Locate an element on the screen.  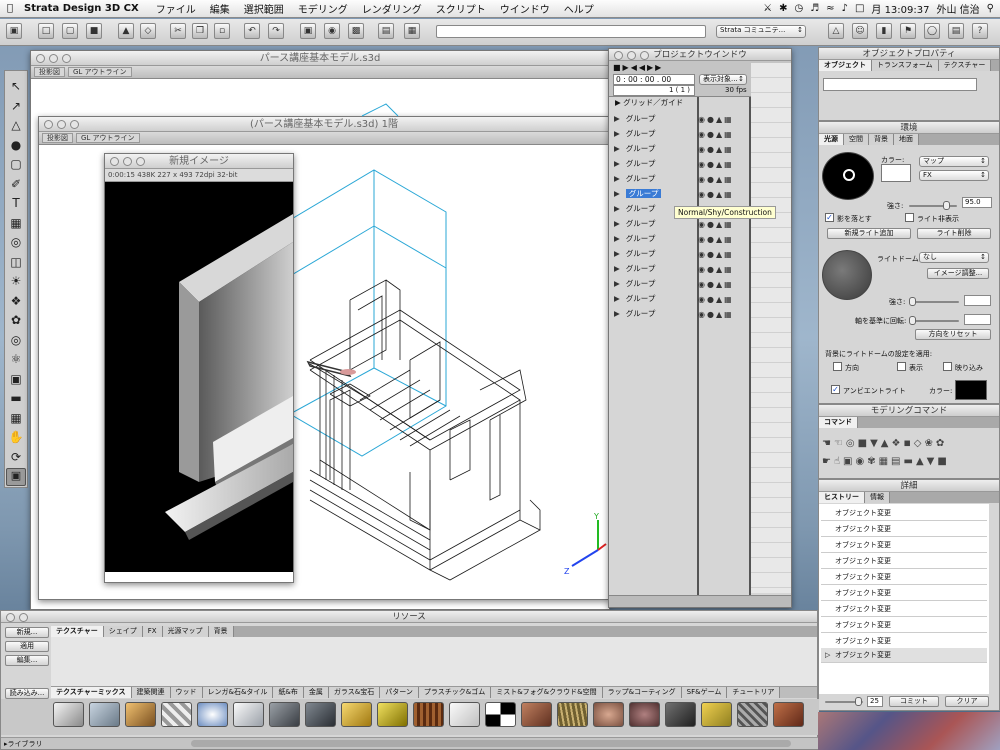
cat-mist: ミスト&フォグ&クラウド&空間 is located at coordinates (547, 692).